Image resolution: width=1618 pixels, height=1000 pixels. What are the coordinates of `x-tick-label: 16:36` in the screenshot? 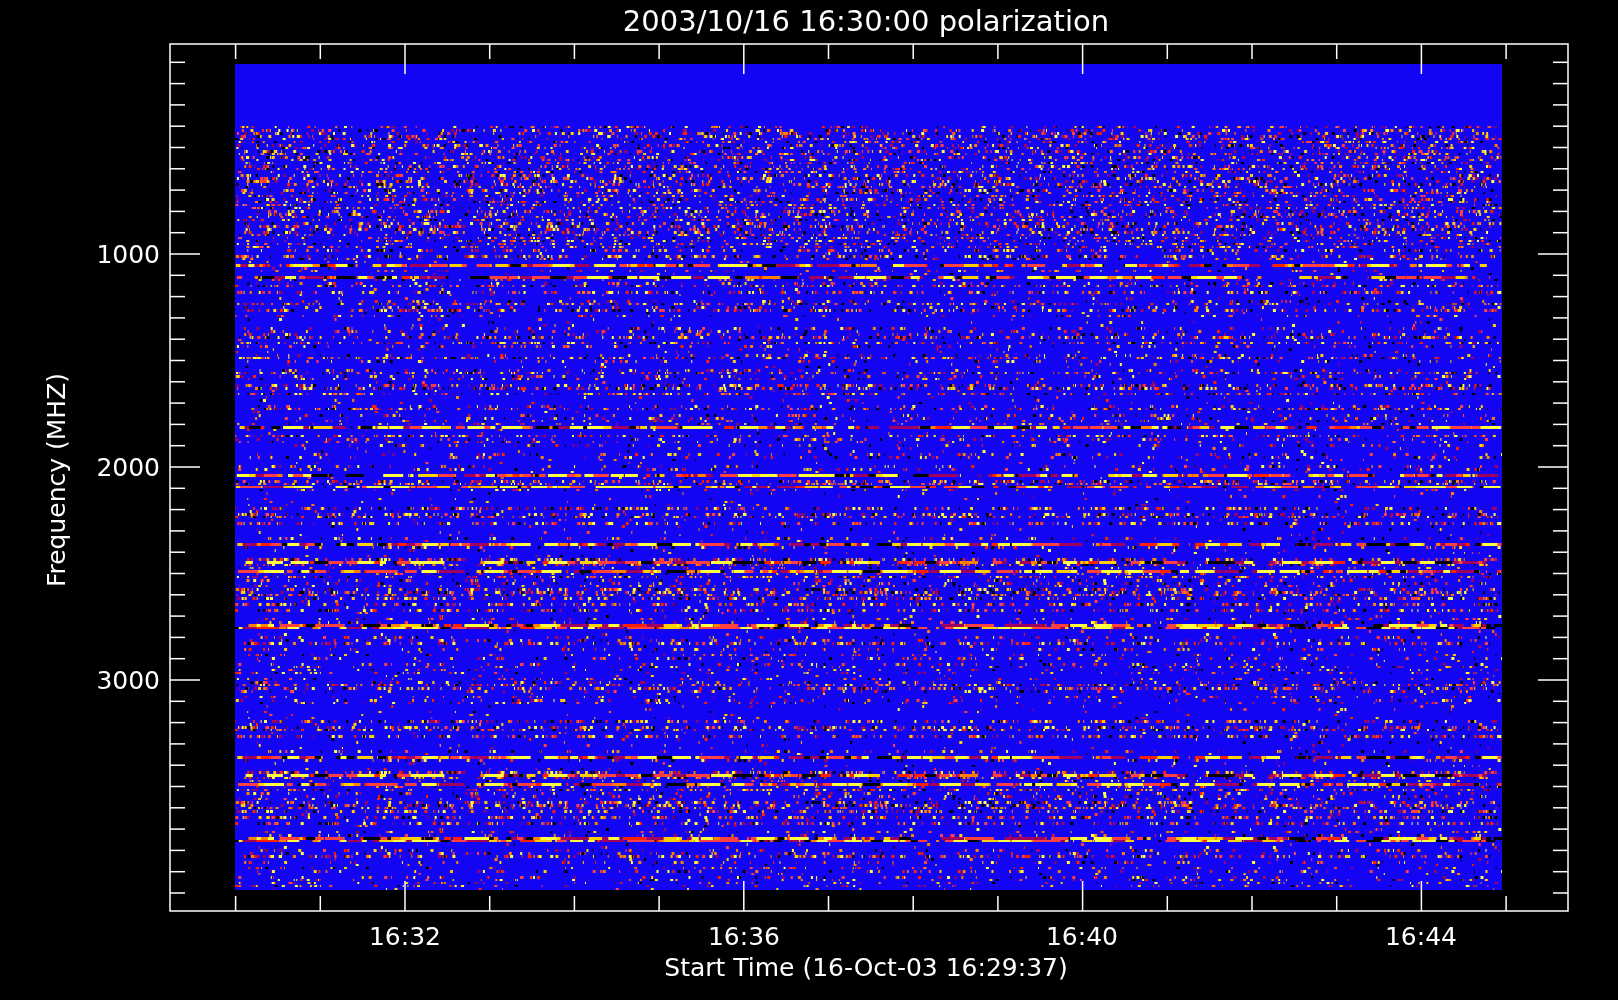 It's located at (744, 936).